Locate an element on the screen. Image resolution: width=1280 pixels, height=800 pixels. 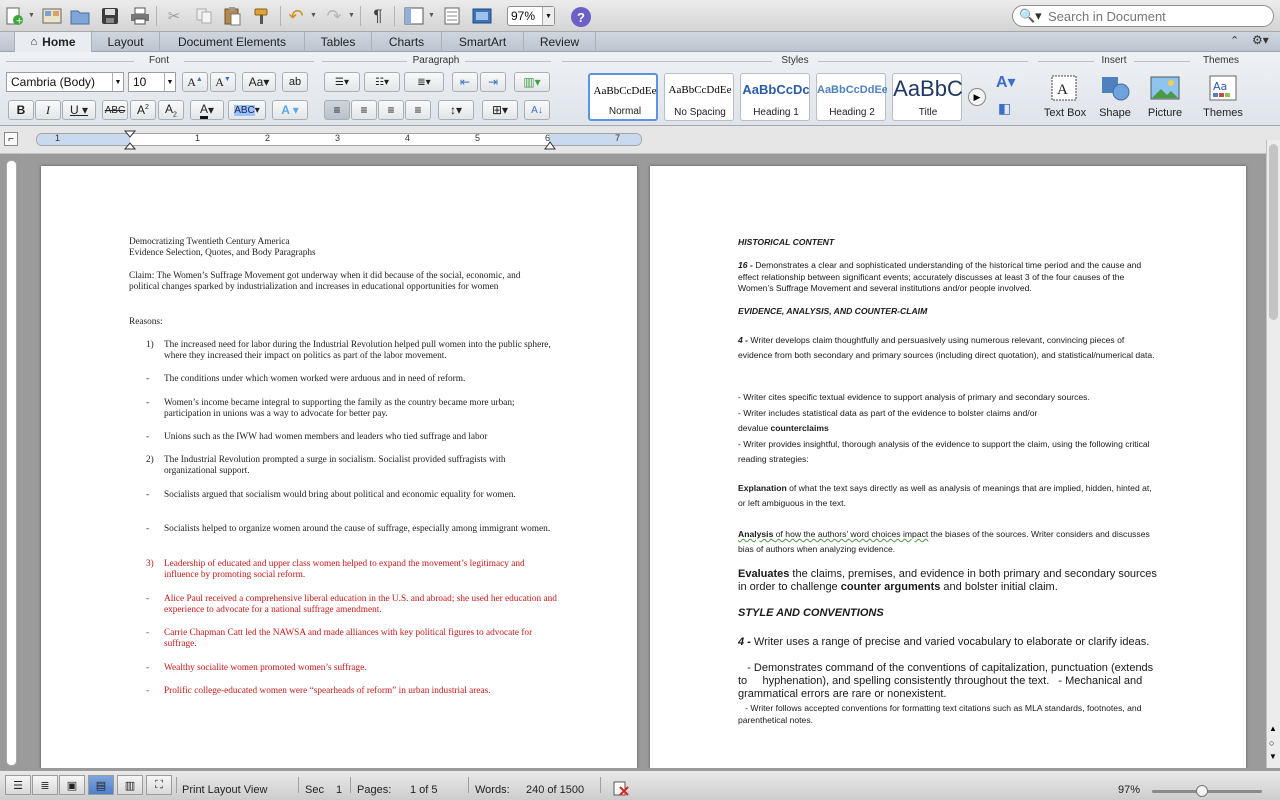
font-color-button: A ▾ is located at coordinates (207, 110).